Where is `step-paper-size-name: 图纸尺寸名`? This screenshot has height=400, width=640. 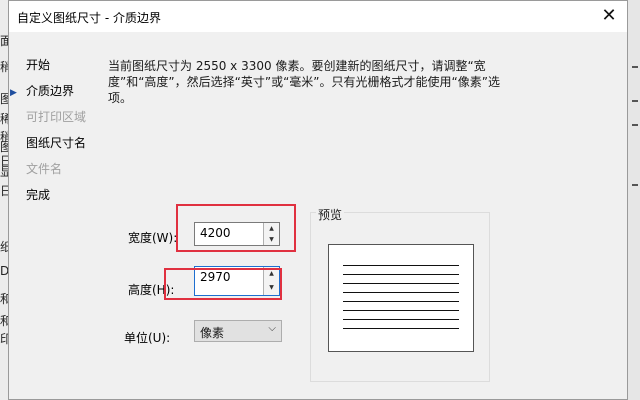 step-paper-size-name: 图纸尺寸名 is located at coordinates (55, 147).